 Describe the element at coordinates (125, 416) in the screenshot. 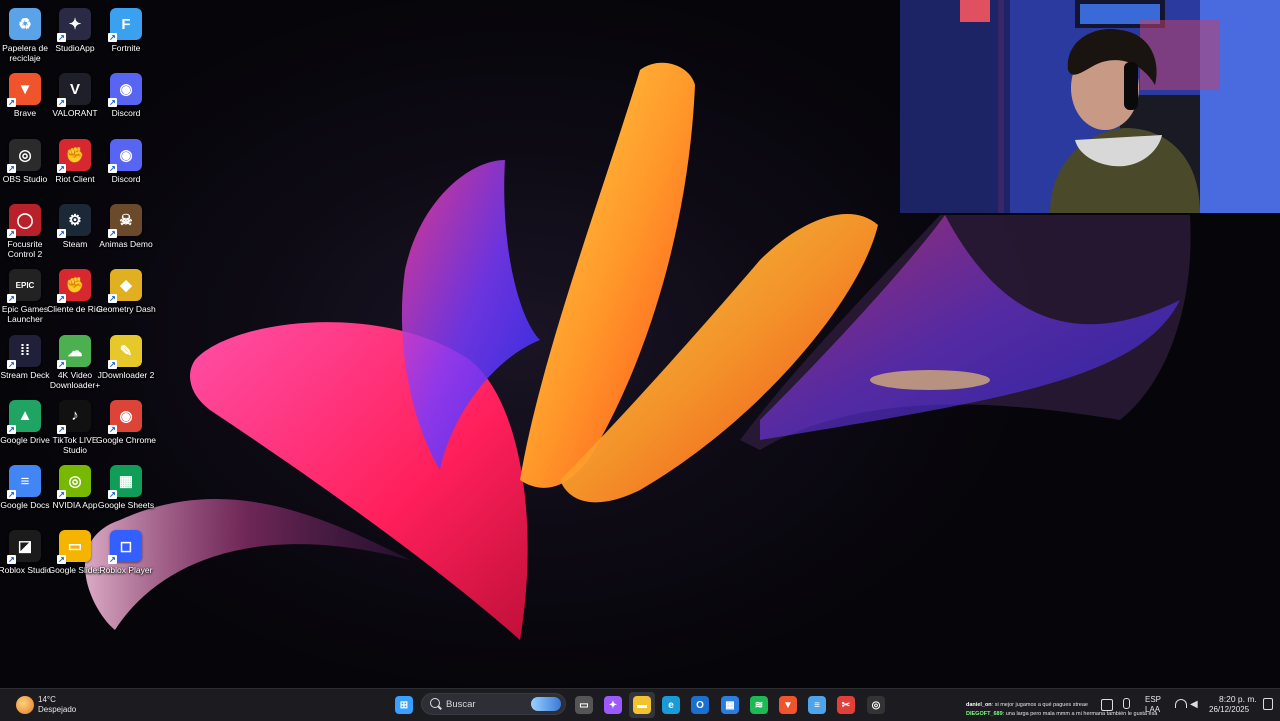

I see `chrome-icon: ◉ ↗` at that location.